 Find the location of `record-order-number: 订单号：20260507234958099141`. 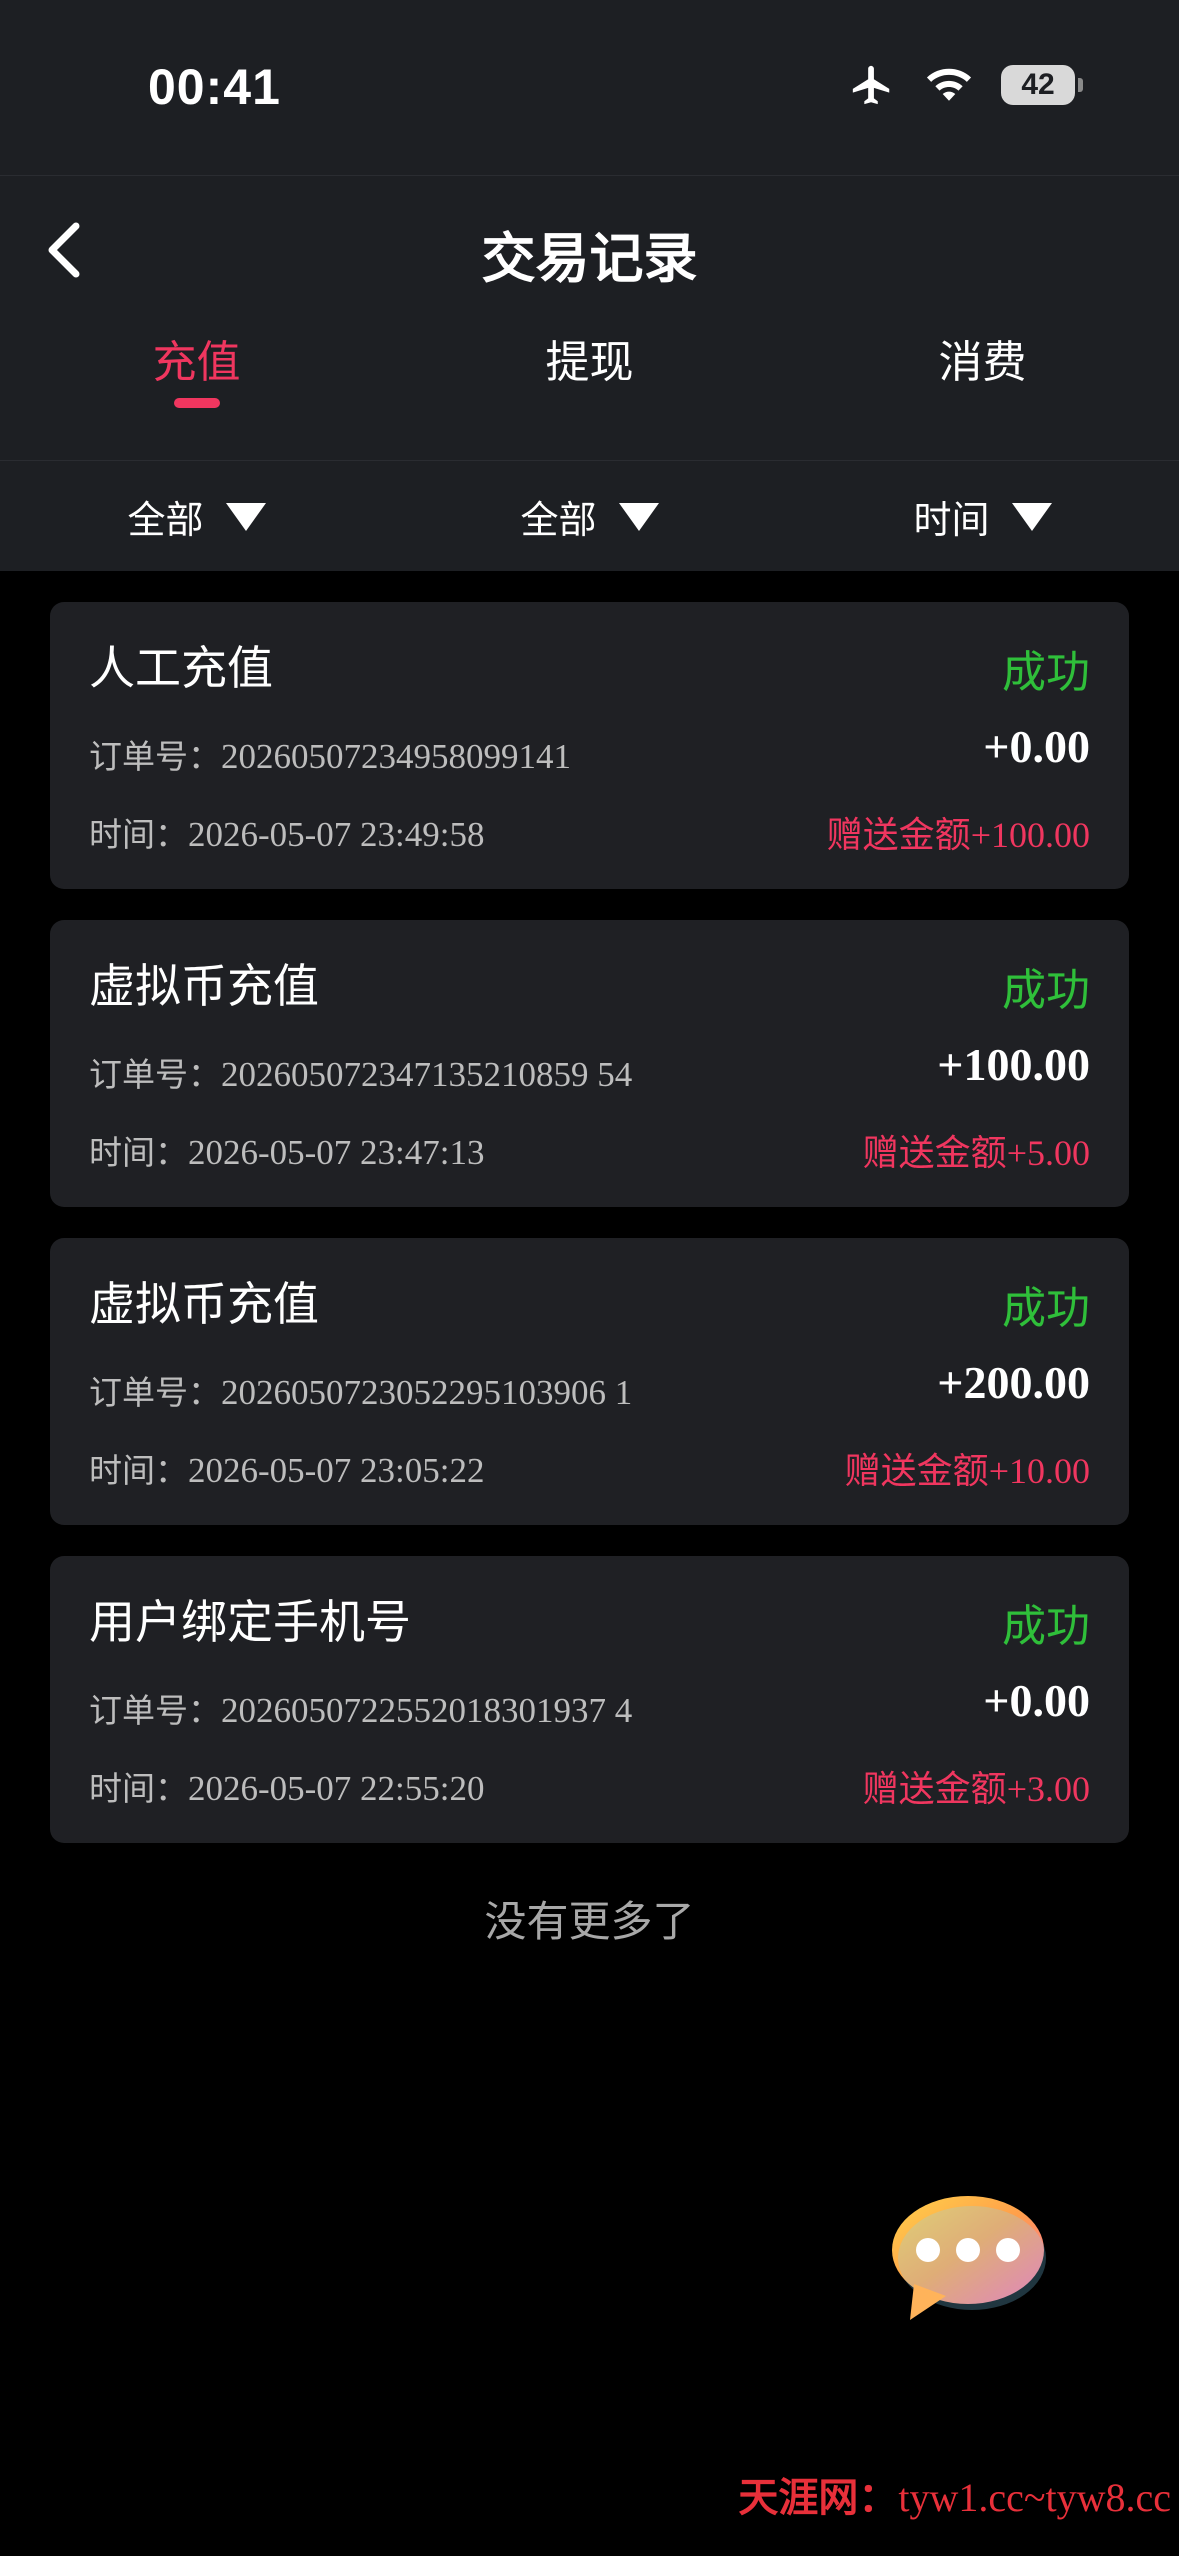

record-order-number: 订单号：20260507234958099141 is located at coordinates (330, 754).